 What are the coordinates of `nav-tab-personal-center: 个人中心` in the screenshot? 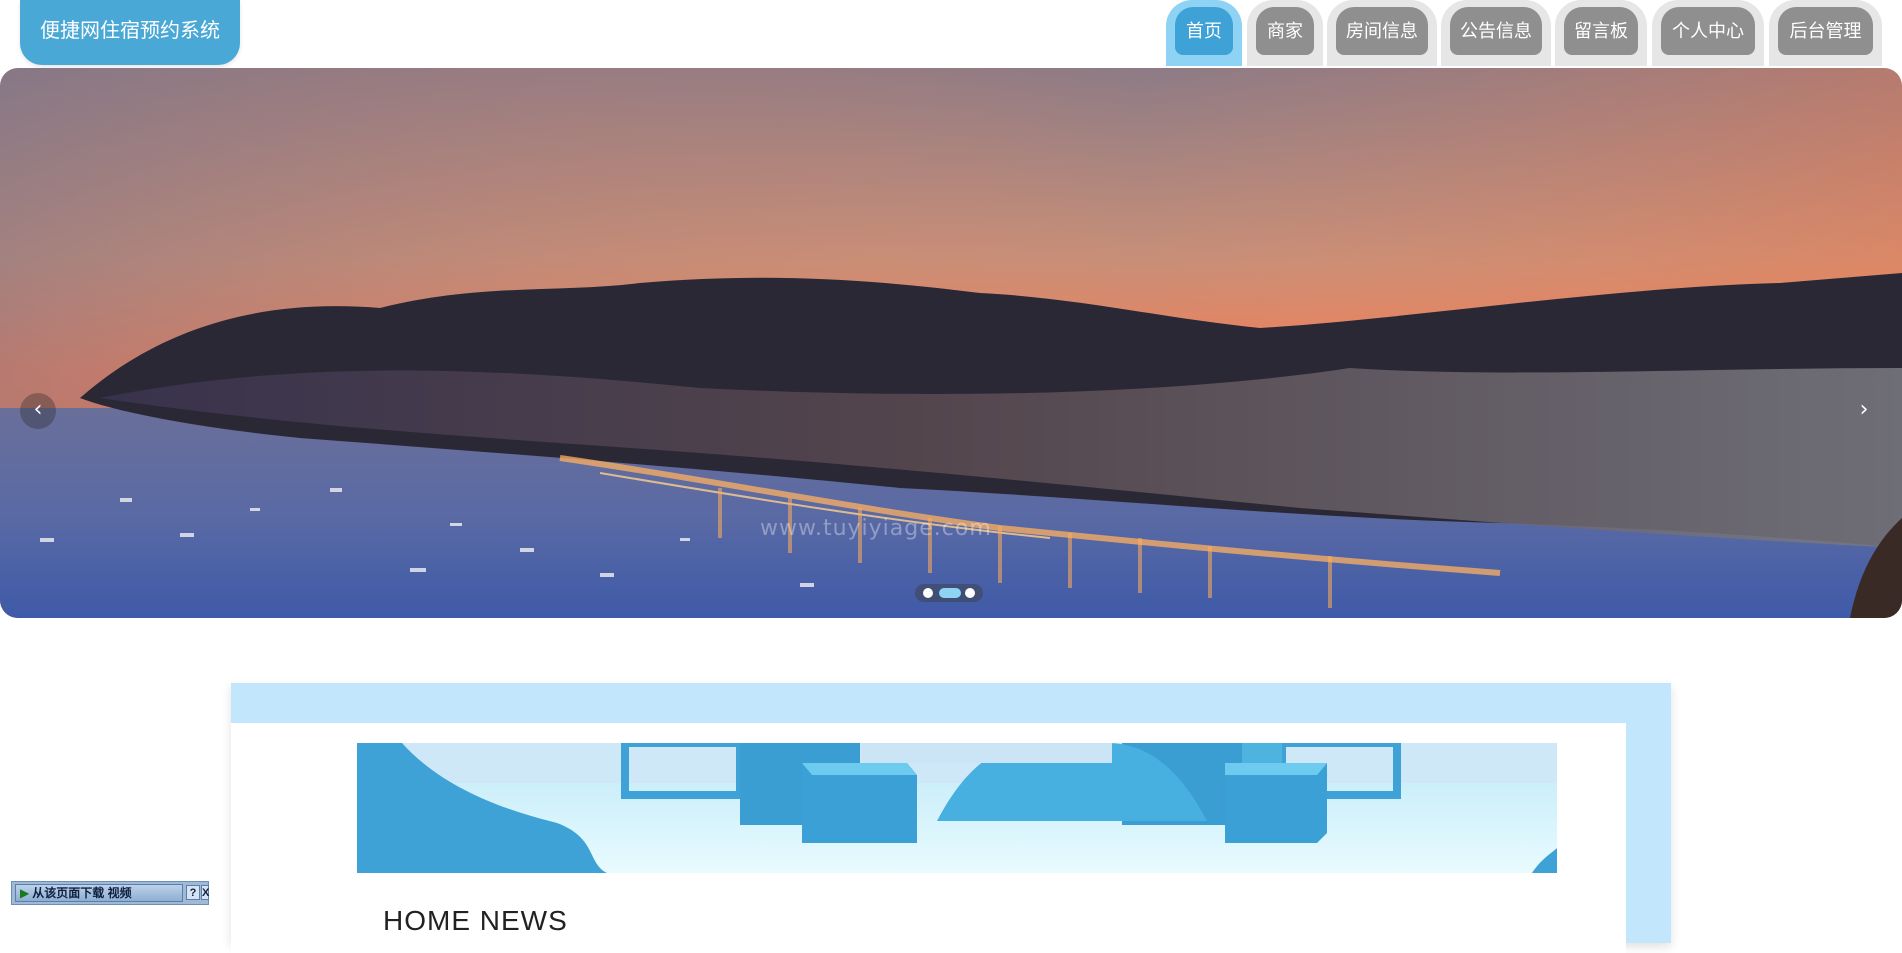 It's located at (1708, 33).